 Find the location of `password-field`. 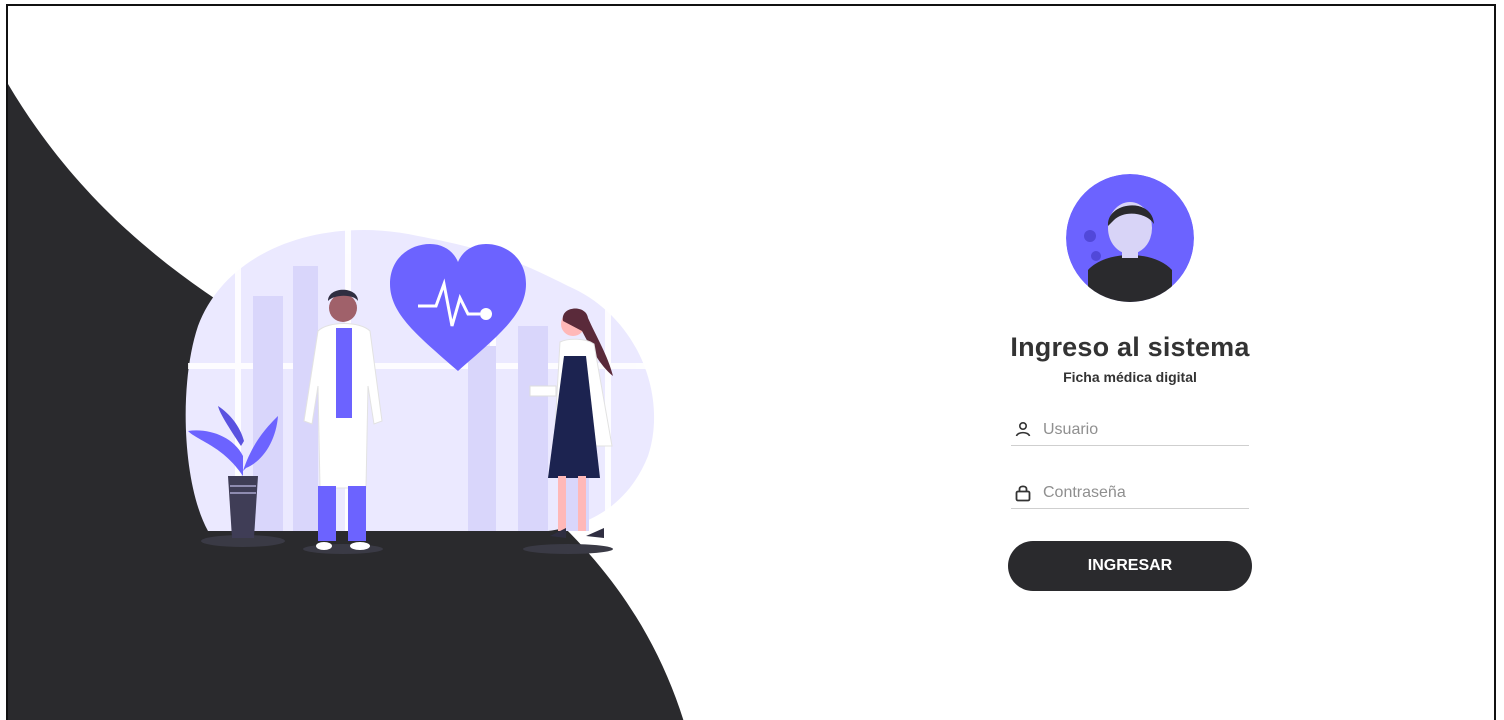

password-field is located at coordinates (1130, 493).